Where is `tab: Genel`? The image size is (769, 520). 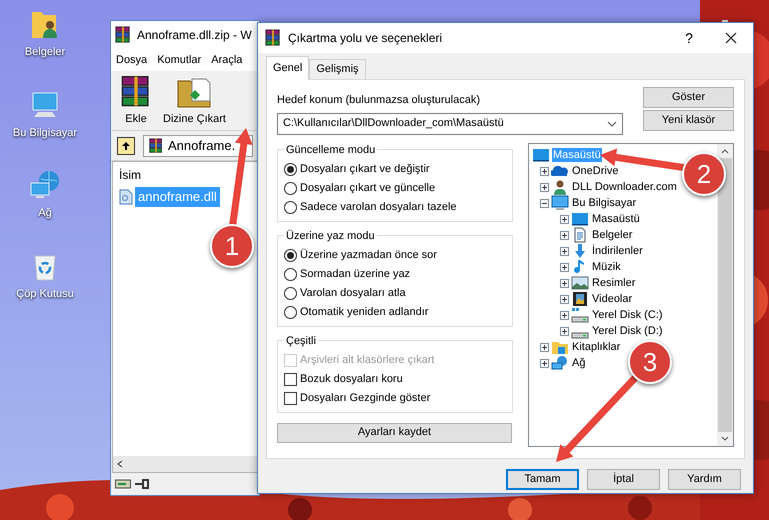
tab: Genel is located at coordinates (288, 68).